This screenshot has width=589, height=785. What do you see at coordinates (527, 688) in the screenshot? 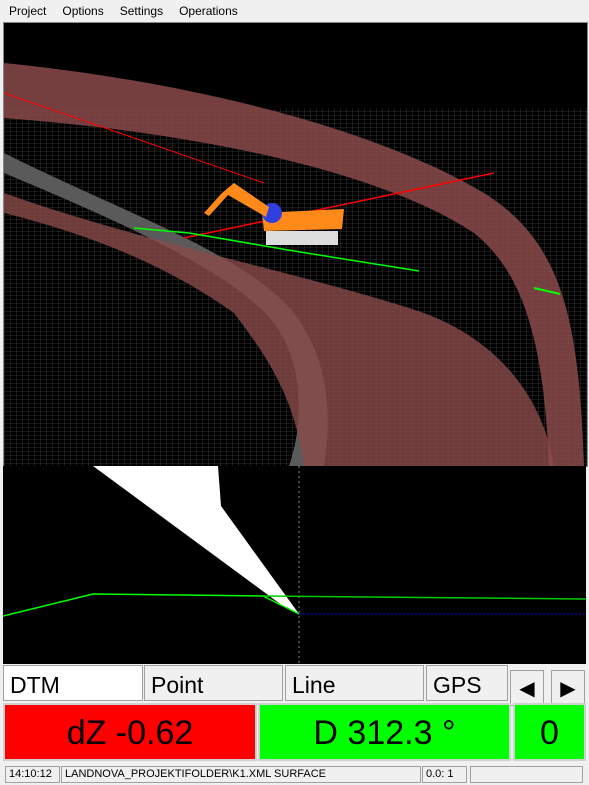
I see `triangle-left-icon: ◀` at bounding box center [527, 688].